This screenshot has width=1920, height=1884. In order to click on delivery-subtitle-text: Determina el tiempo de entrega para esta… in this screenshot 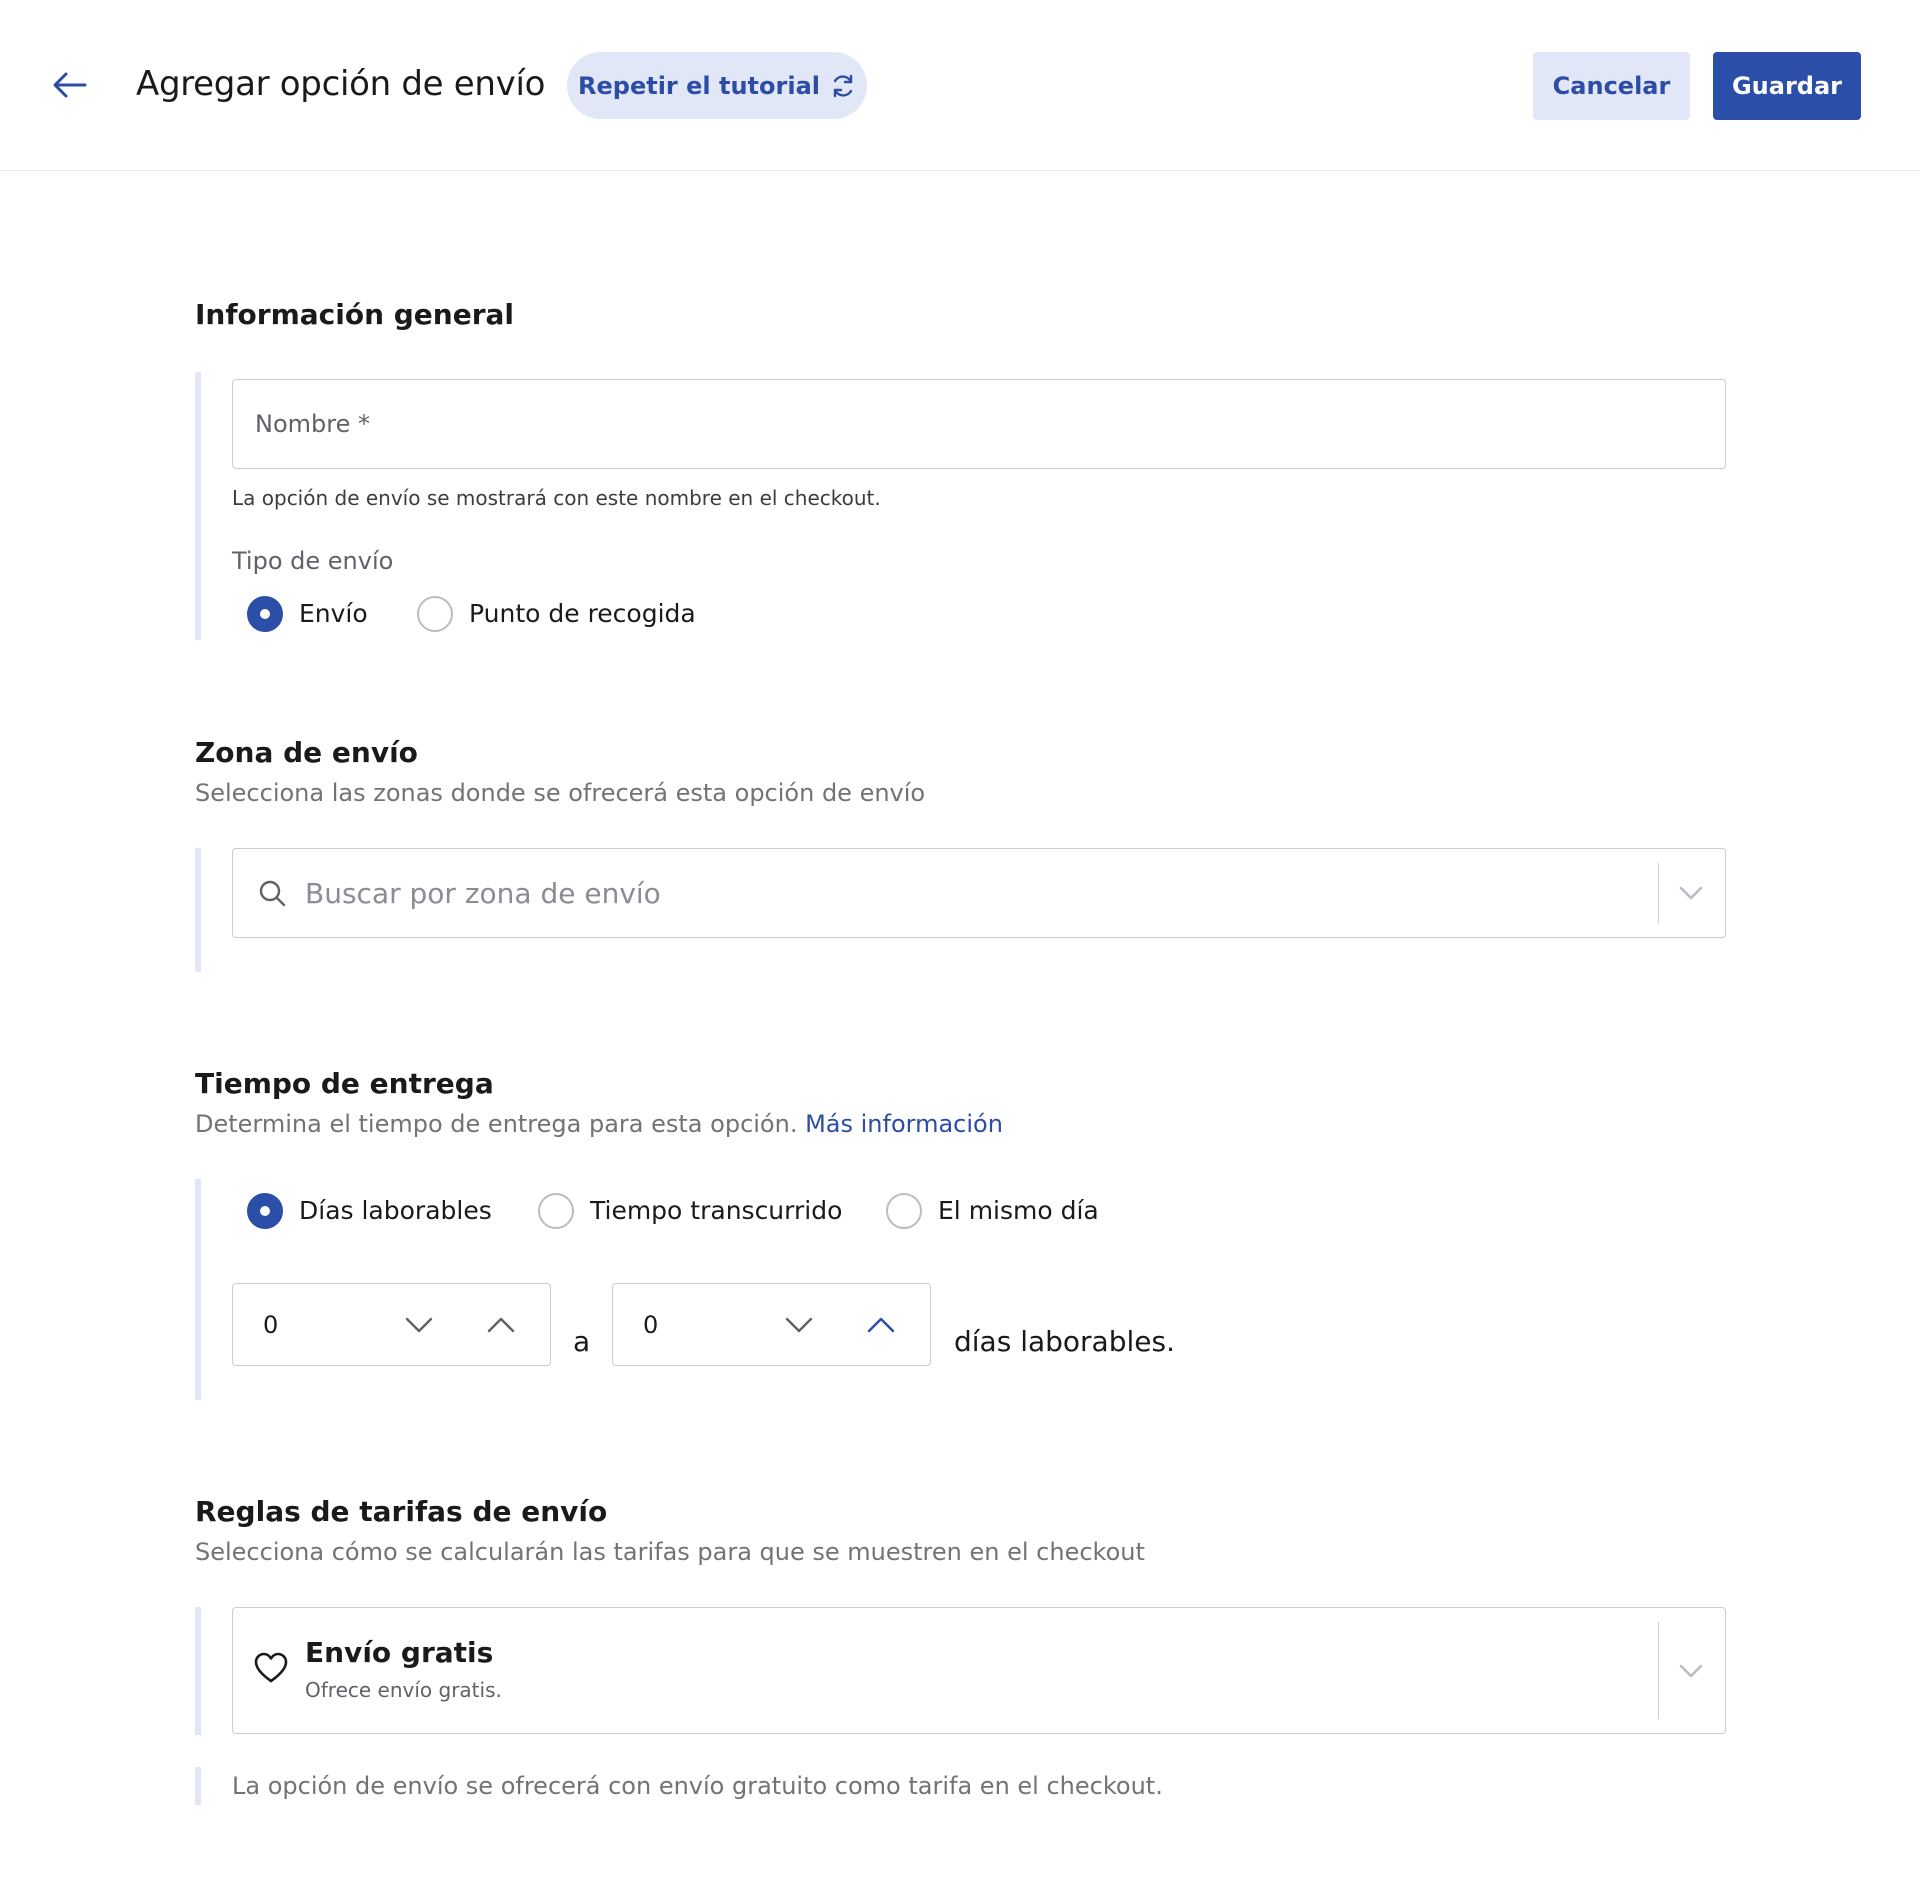, I will do `click(496, 1124)`.